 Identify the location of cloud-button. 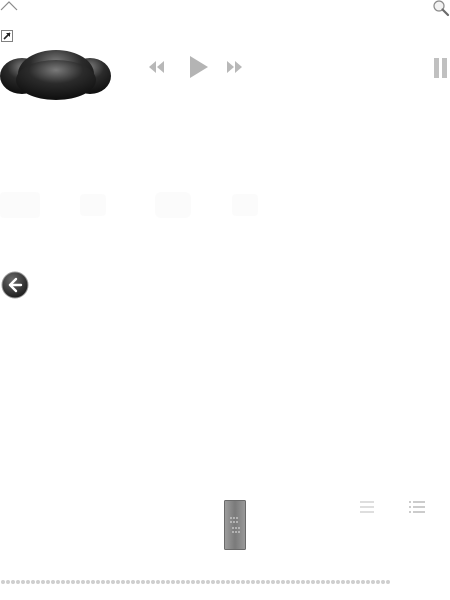
(56, 76).